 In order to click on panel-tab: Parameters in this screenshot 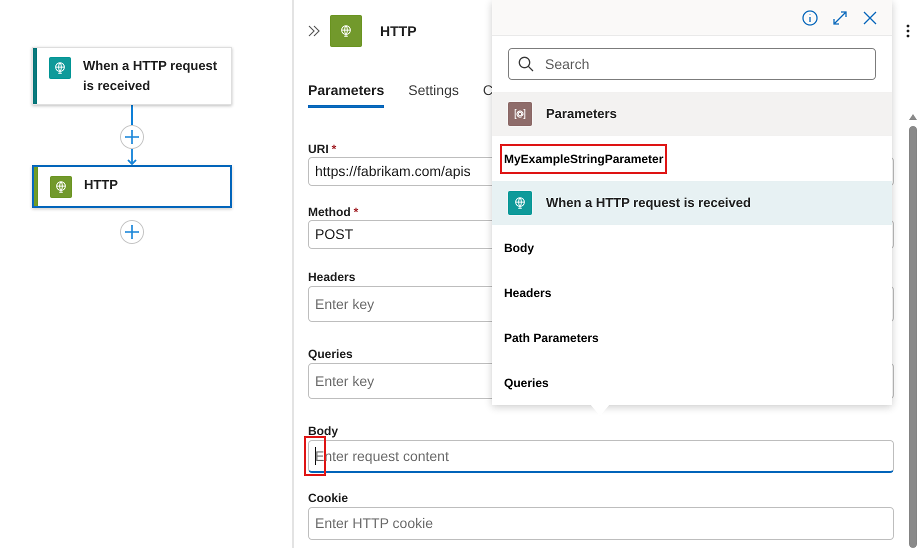, I will do `click(346, 92)`.